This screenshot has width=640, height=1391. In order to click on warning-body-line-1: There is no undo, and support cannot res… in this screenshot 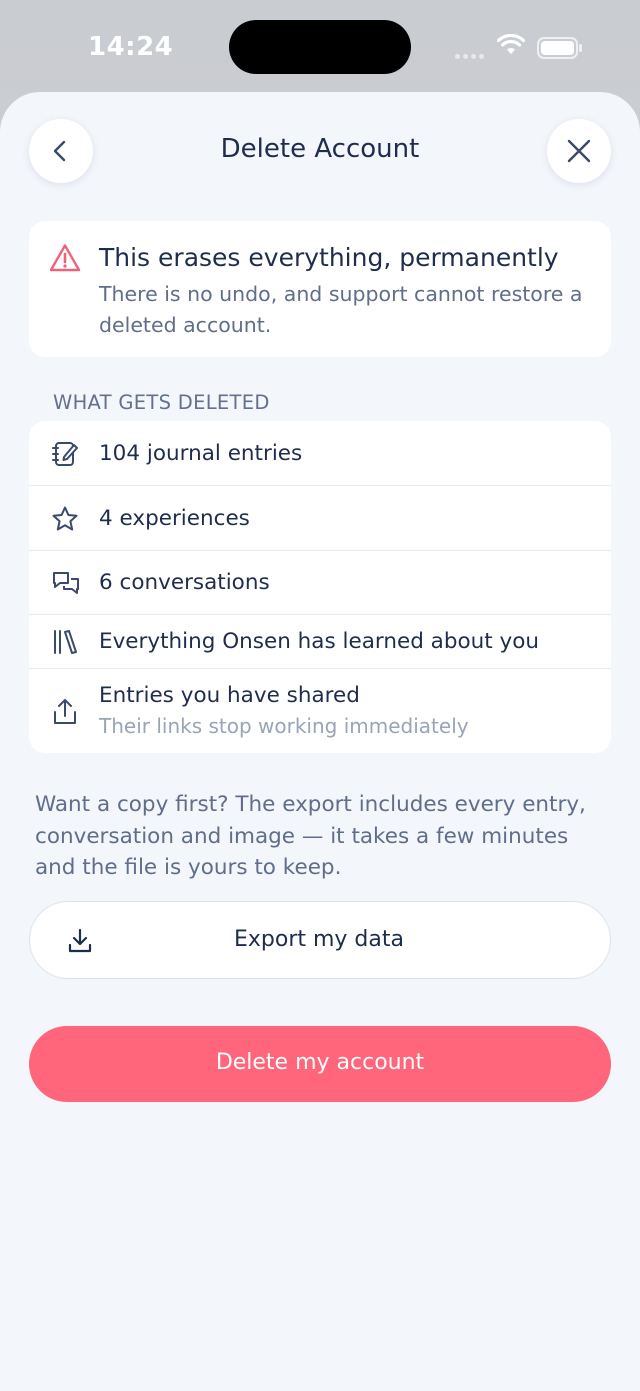, I will do `click(341, 294)`.